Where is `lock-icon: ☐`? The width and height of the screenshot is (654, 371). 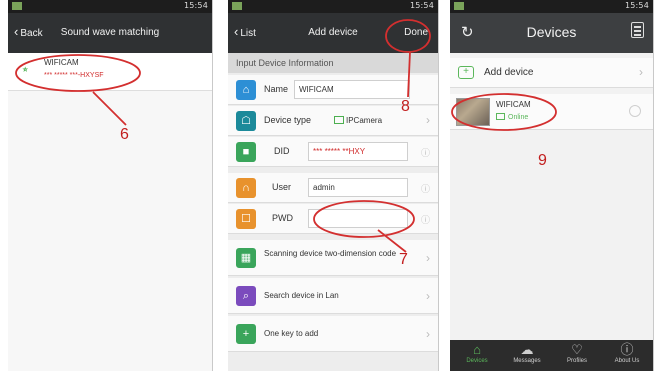 lock-icon: ☐ is located at coordinates (246, 219).